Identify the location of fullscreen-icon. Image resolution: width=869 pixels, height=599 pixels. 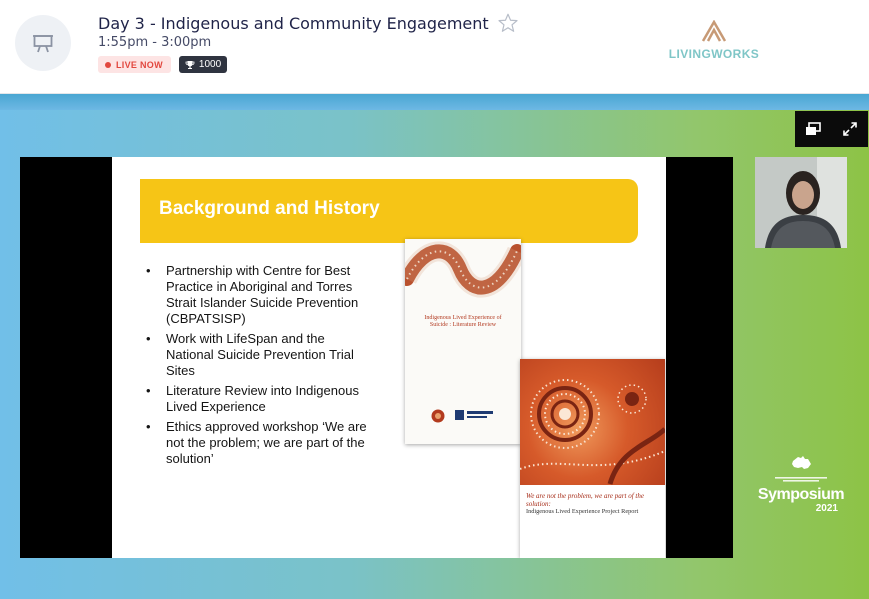
(850, 129).